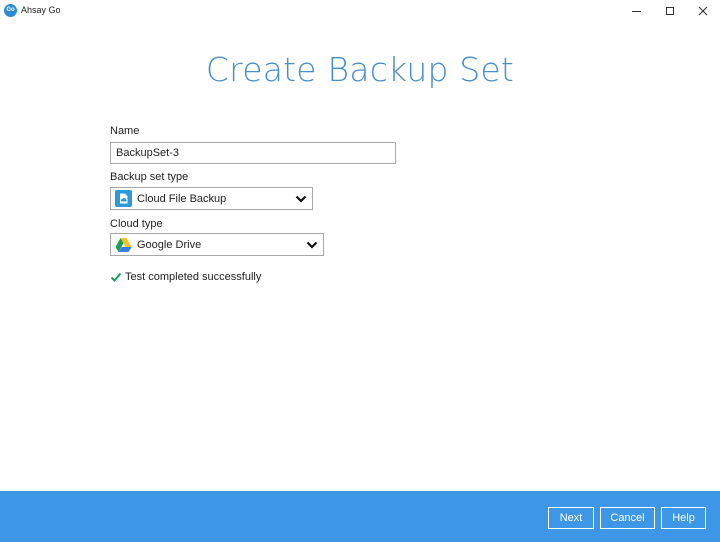 This screenshot has width=720, height=542. What do you see at coordinates (360, 11) in the screenshot?
I see `title-bar: Go Ahsay Go` at bounding box center [360, 11].